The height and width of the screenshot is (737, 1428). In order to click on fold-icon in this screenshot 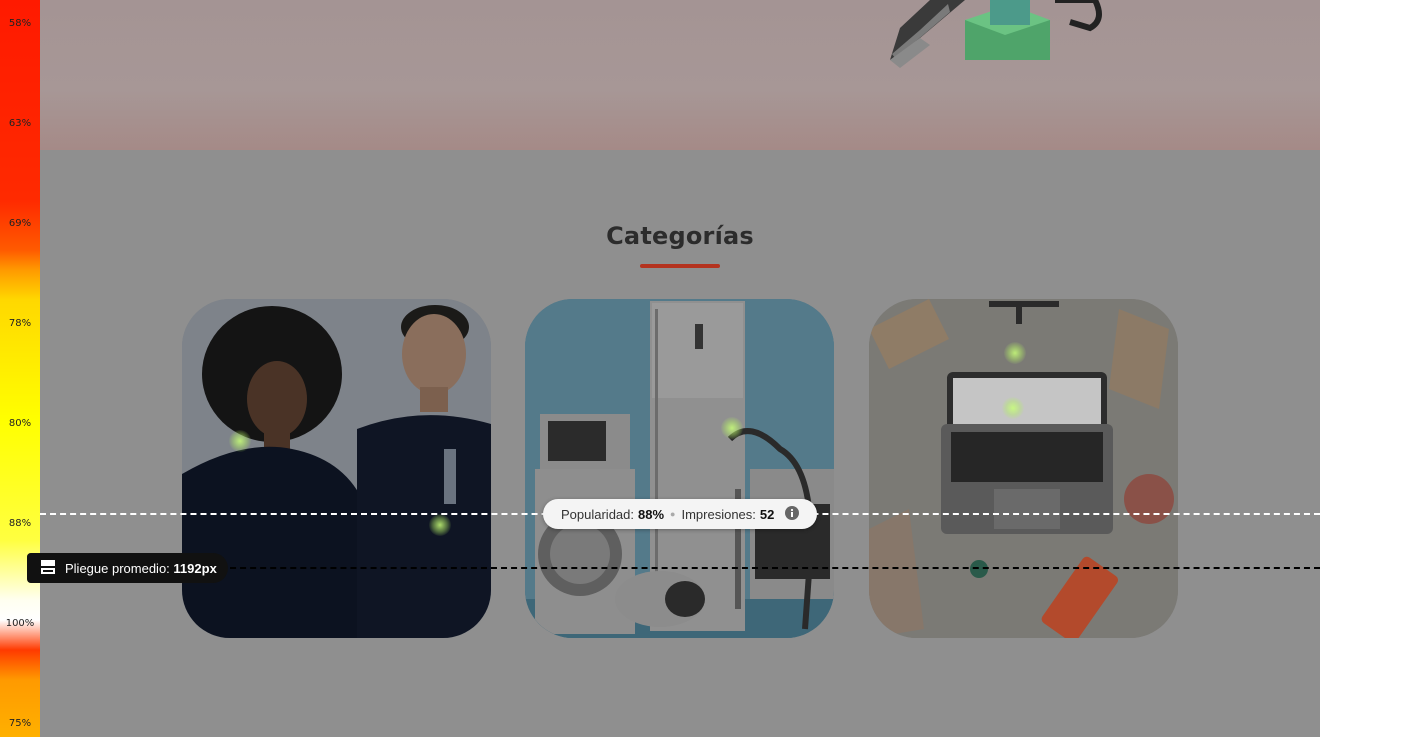, I will do `click(48, 568)`.